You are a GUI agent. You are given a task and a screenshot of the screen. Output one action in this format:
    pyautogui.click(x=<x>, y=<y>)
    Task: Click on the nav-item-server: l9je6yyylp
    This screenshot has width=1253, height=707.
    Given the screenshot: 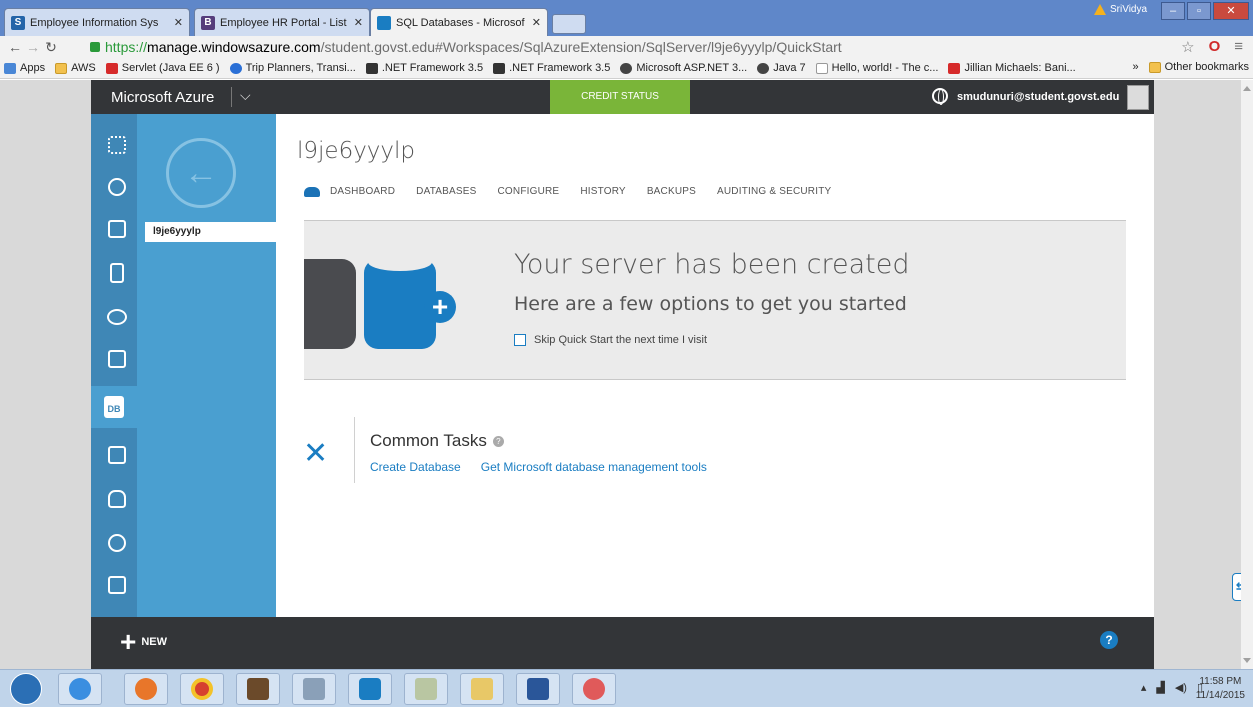 What is the action you would take?
    pyautogui.click(x=210, y=232)
    